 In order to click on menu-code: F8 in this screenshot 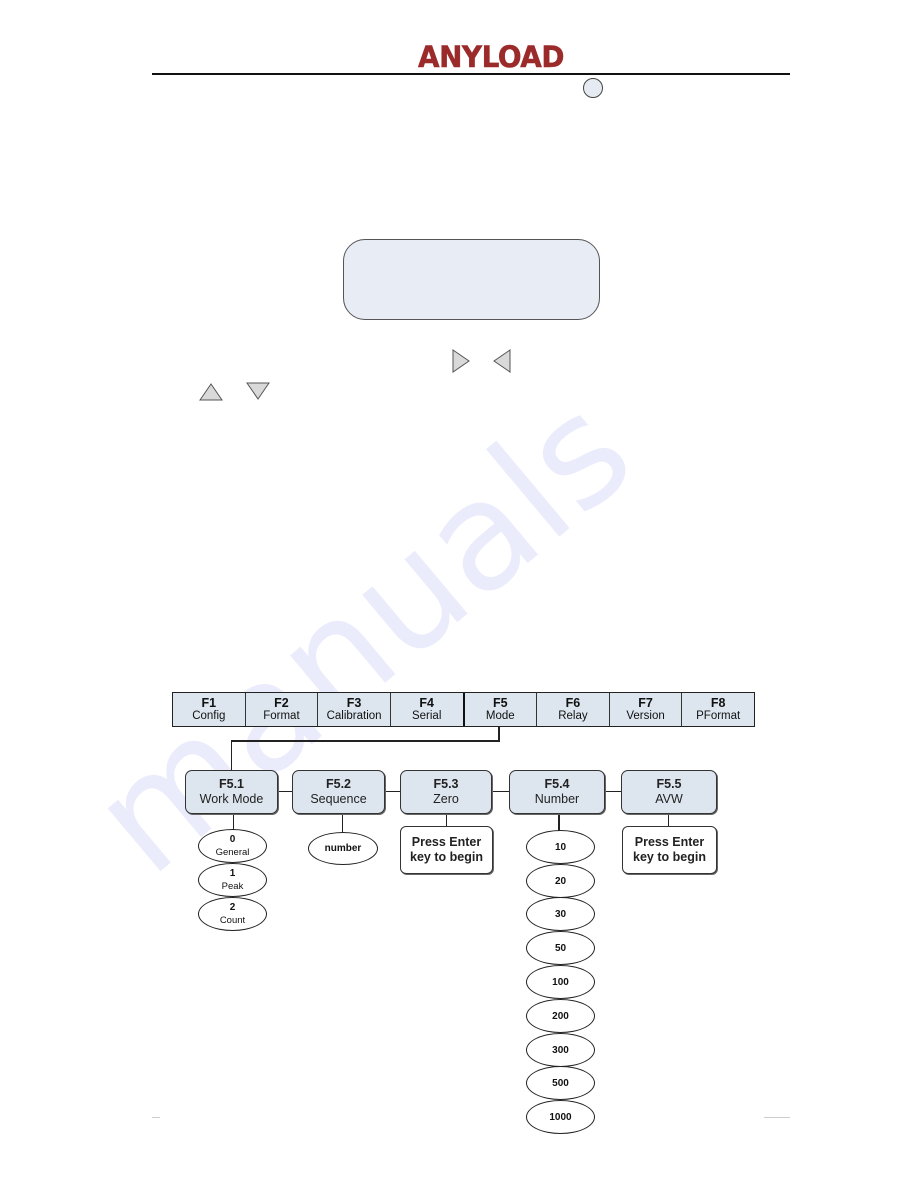, I will do `click(718, 702)`.